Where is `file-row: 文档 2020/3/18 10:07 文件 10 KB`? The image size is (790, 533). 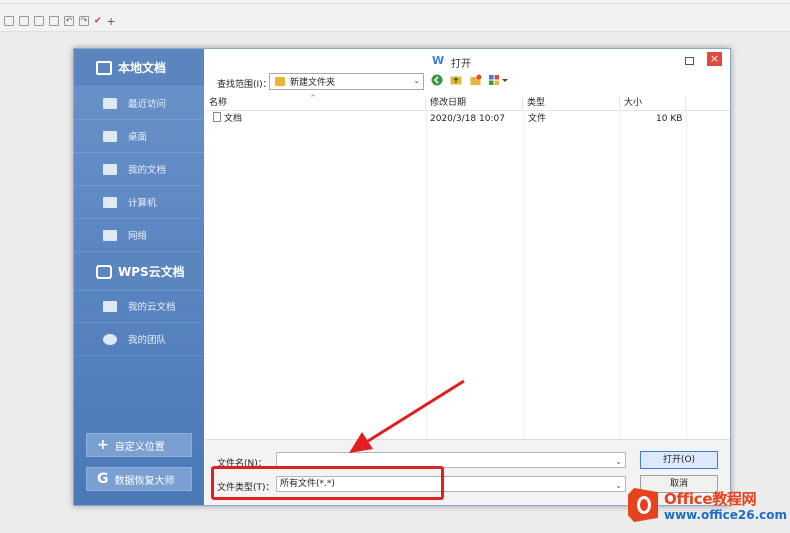
file-row: 文档 2020/3/18 10:07 文件 10 KB is located at coordinates (467, 119).